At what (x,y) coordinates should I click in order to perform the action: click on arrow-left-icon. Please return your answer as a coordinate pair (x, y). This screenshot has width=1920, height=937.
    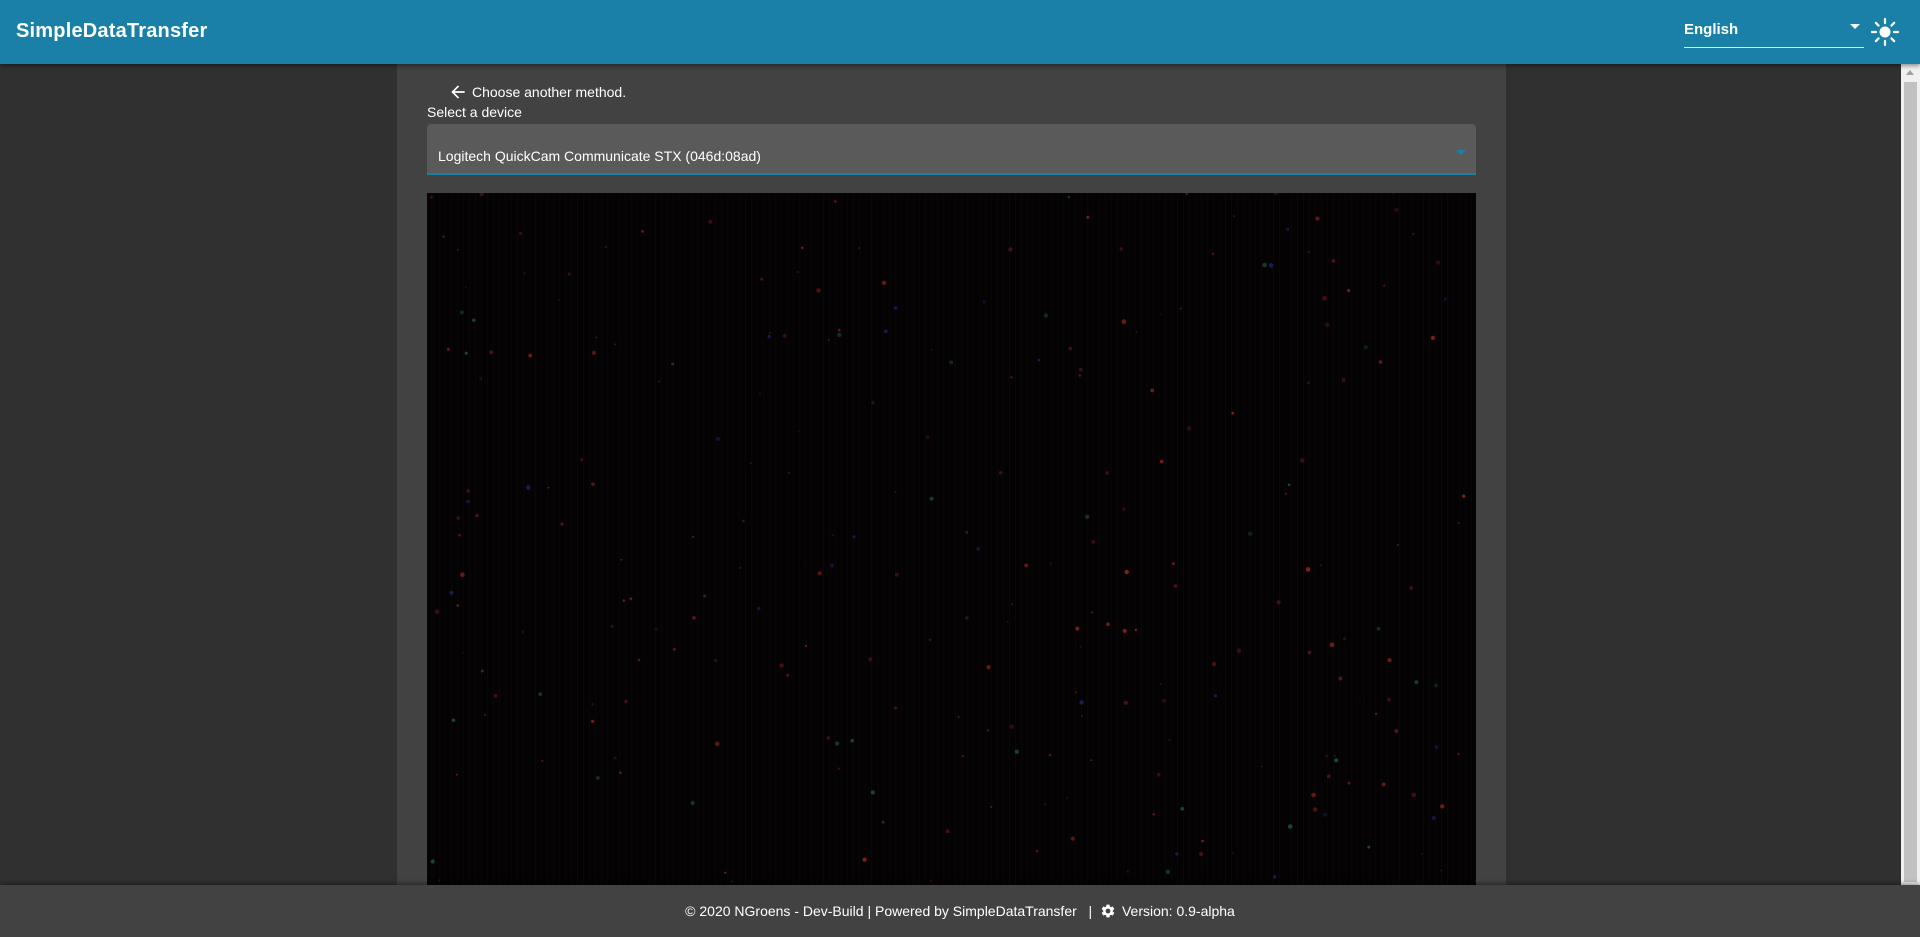
    Looking at the image, I should click on (458, 92).